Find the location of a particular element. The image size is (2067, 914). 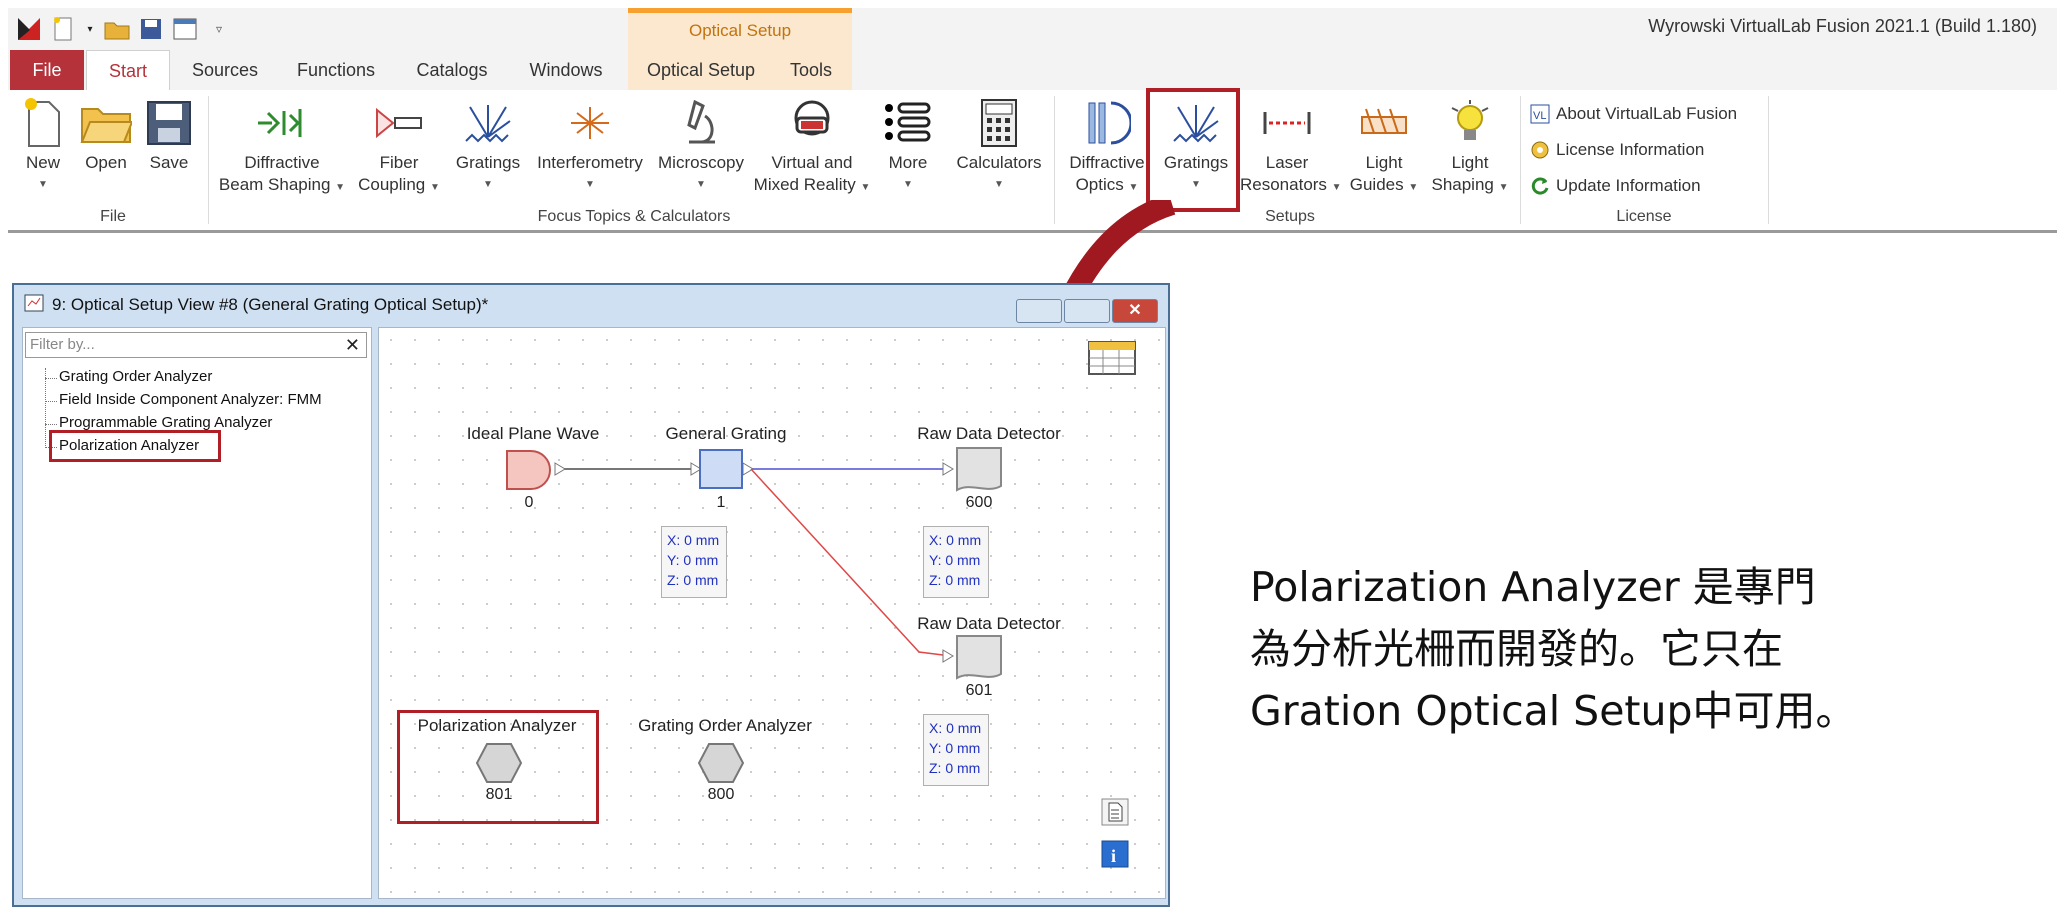

tree-item-programmable-grating-analyzer: Programmable Grating Analyzer is located at coordinates (165, 422).